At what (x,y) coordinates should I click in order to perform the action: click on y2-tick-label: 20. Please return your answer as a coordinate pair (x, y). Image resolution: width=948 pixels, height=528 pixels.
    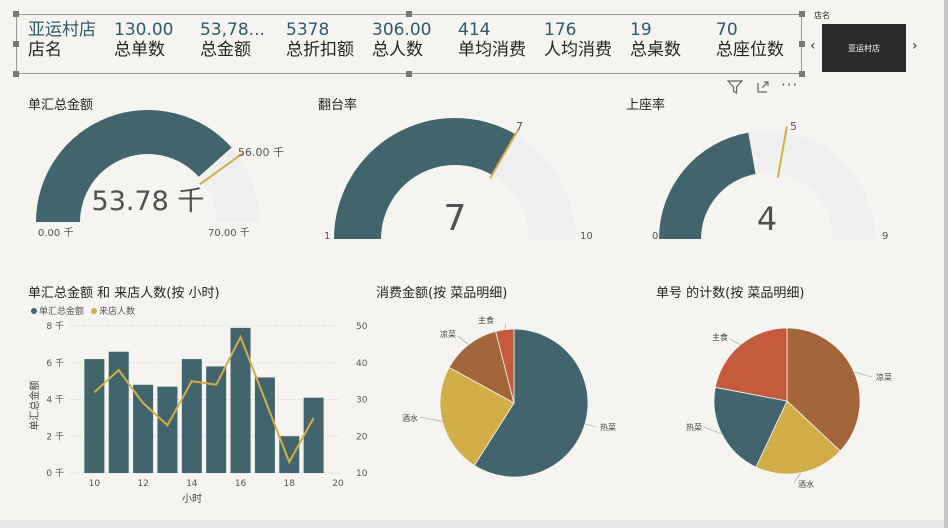
    Looking at the image, I should click on (362, 437).